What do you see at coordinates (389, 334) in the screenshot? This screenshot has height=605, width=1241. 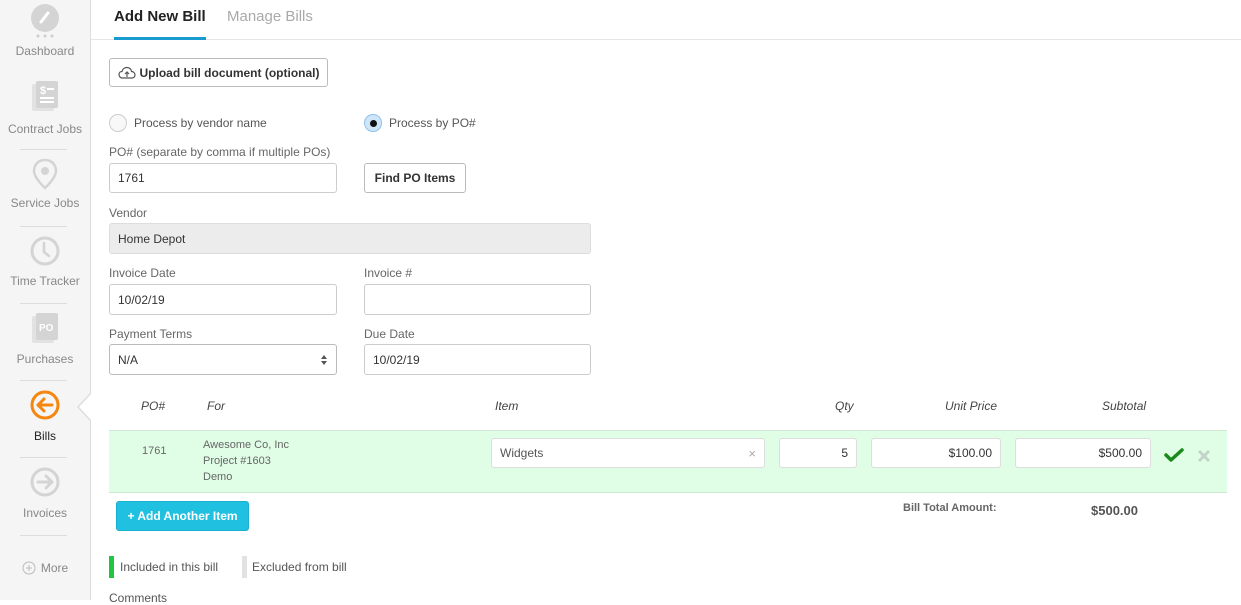 I see `due-date-label: Due Date` at bounding box center [389, 334].